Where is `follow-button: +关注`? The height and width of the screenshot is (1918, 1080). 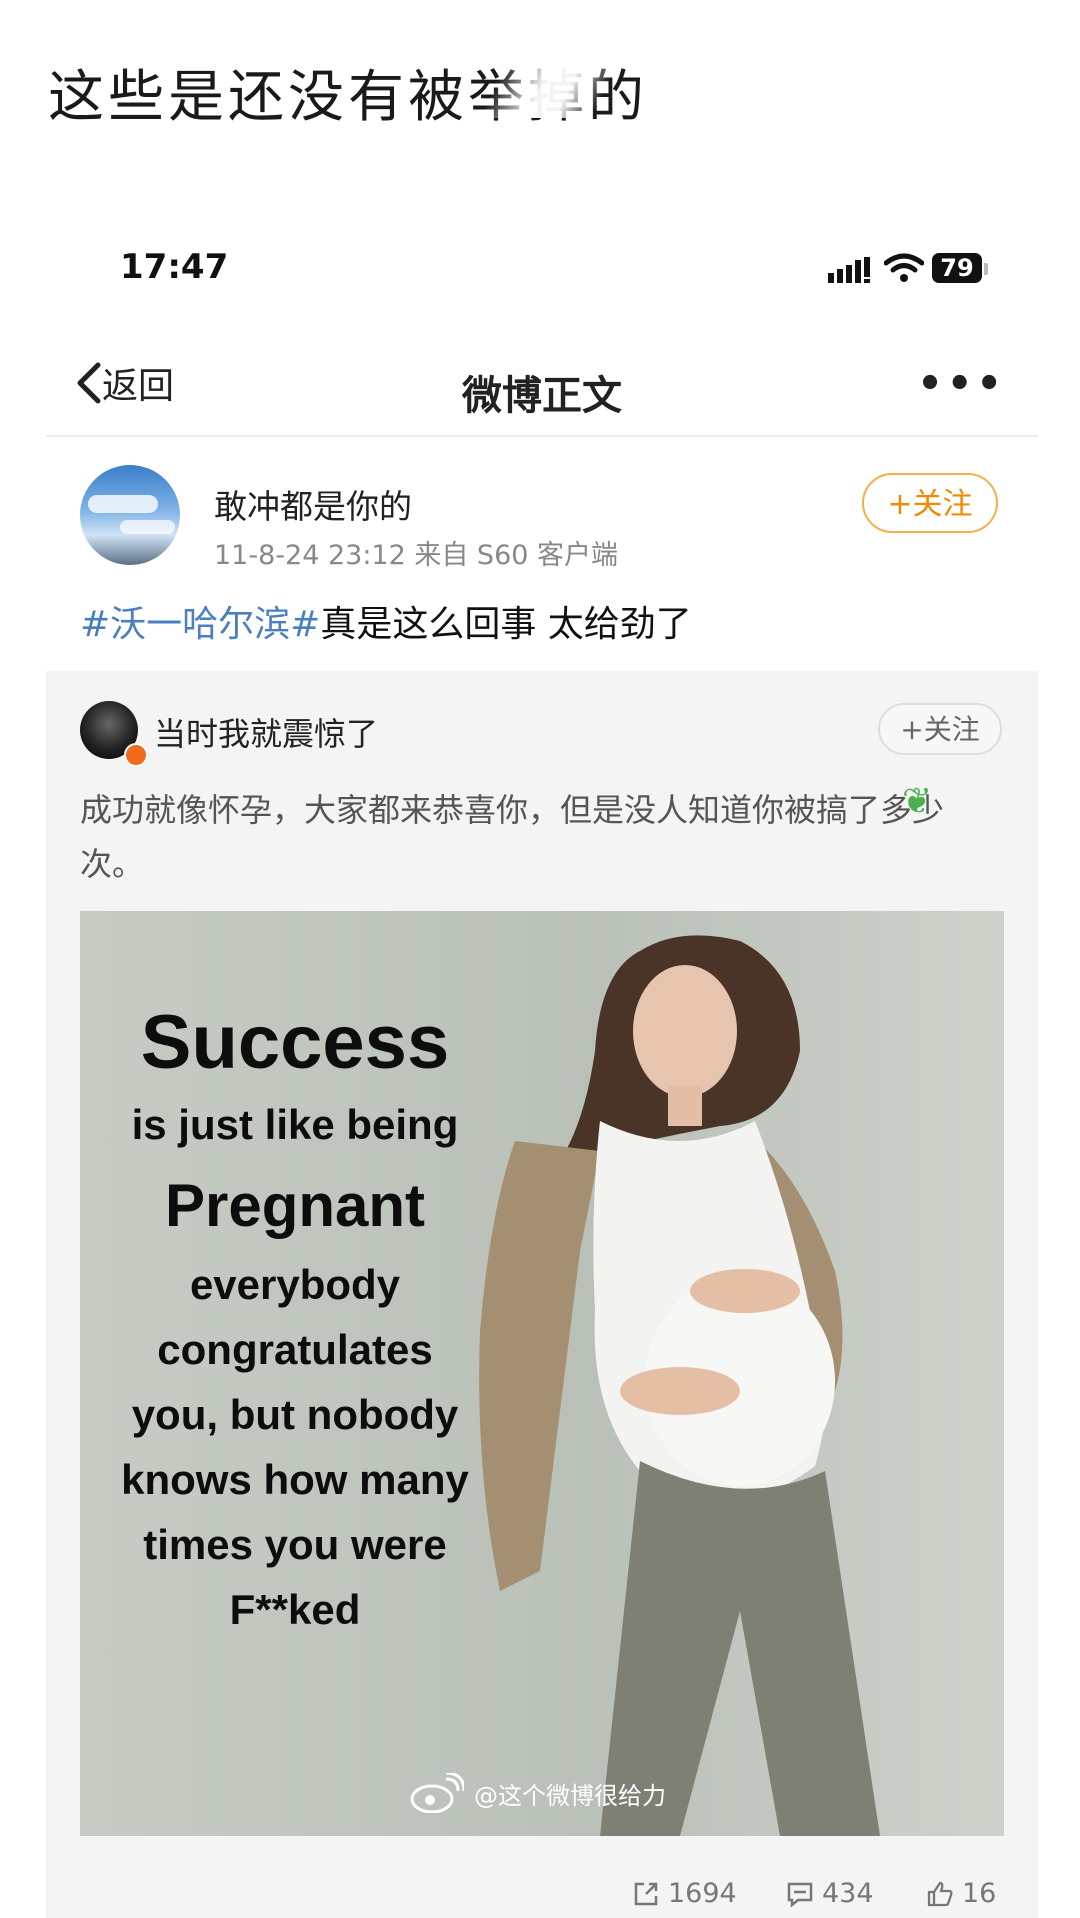 follow-button: +关注 is located at coordinates (930, 503).